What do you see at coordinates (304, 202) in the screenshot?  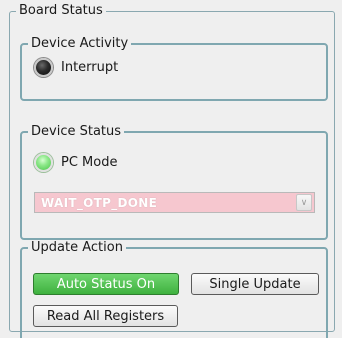 I see `chevron-down-icon: ∨` at bounding box center [304, 202].